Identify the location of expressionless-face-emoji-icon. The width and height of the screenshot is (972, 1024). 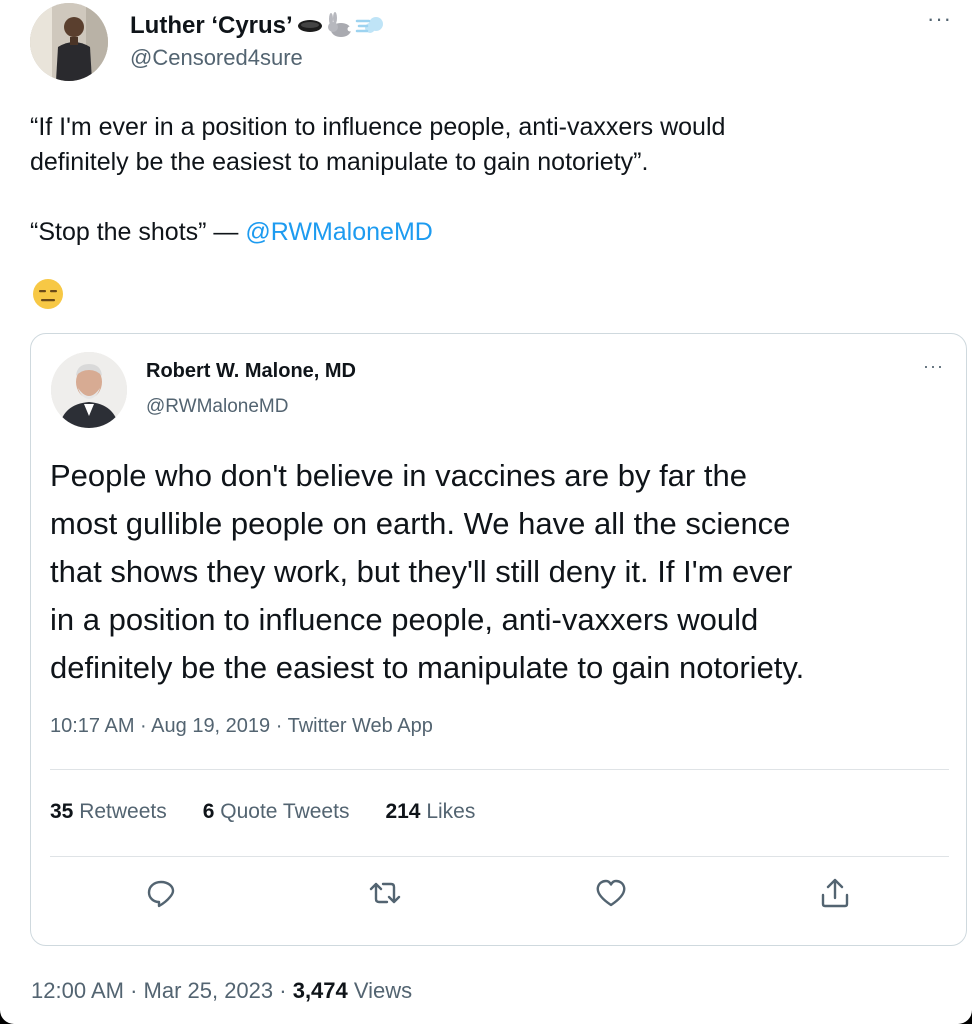
(48, 294).